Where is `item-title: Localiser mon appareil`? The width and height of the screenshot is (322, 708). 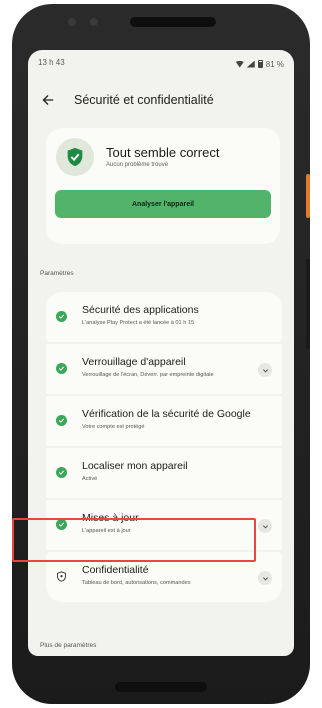
item-title: Localiser mon appareil is located at coordinates (135, 466).